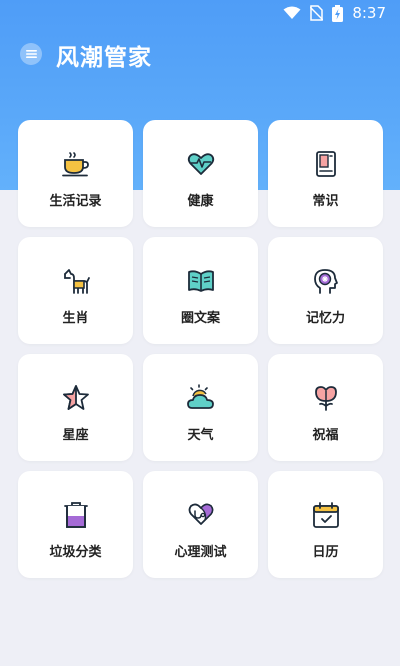 This screenshot has height=666, width=400. Describe the element at coordinates (326, 164) in the screenshot. I see `notebook-icon` at that location.